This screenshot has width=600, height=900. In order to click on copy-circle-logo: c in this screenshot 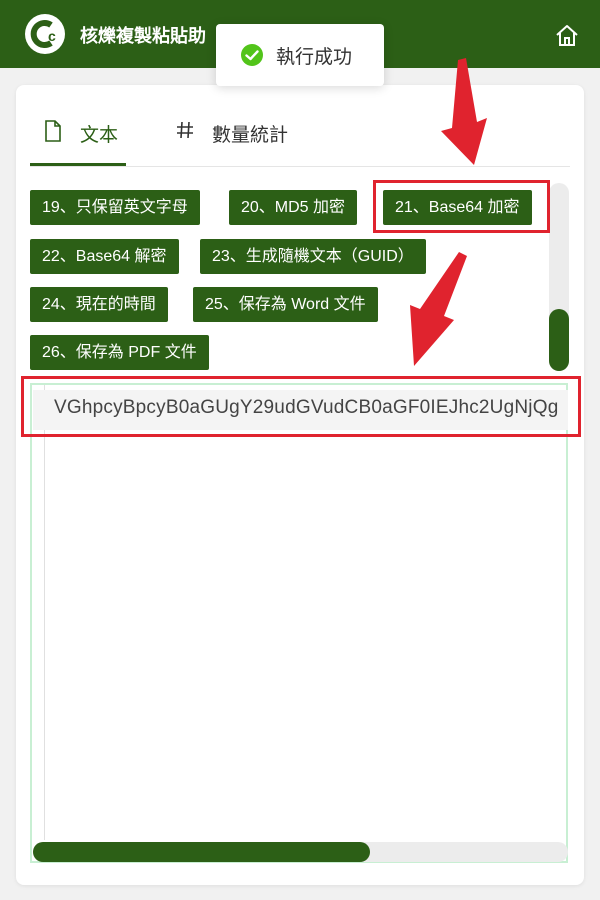, I will do `click(45, 34)`.